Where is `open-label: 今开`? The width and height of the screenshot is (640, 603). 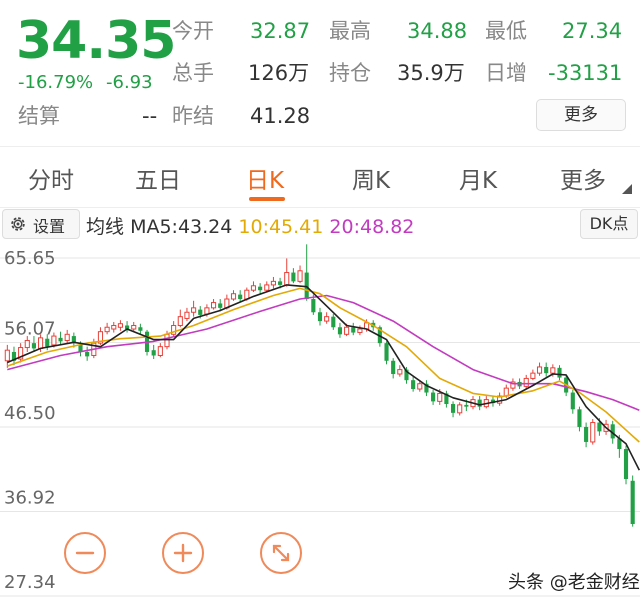
open-label: 今开 is located at coordinates (193, 31).